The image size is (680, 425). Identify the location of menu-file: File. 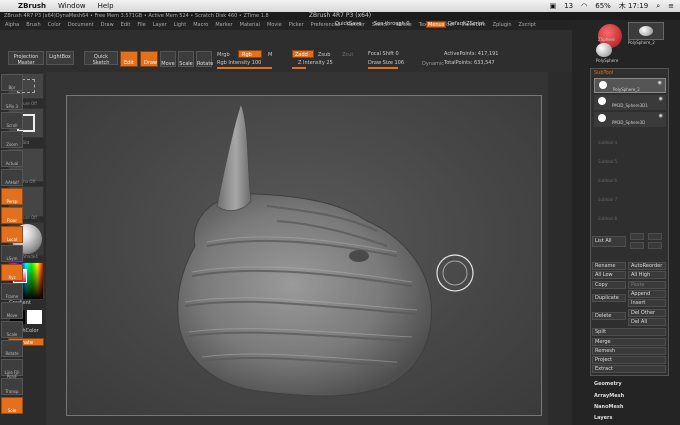
(141, 25).